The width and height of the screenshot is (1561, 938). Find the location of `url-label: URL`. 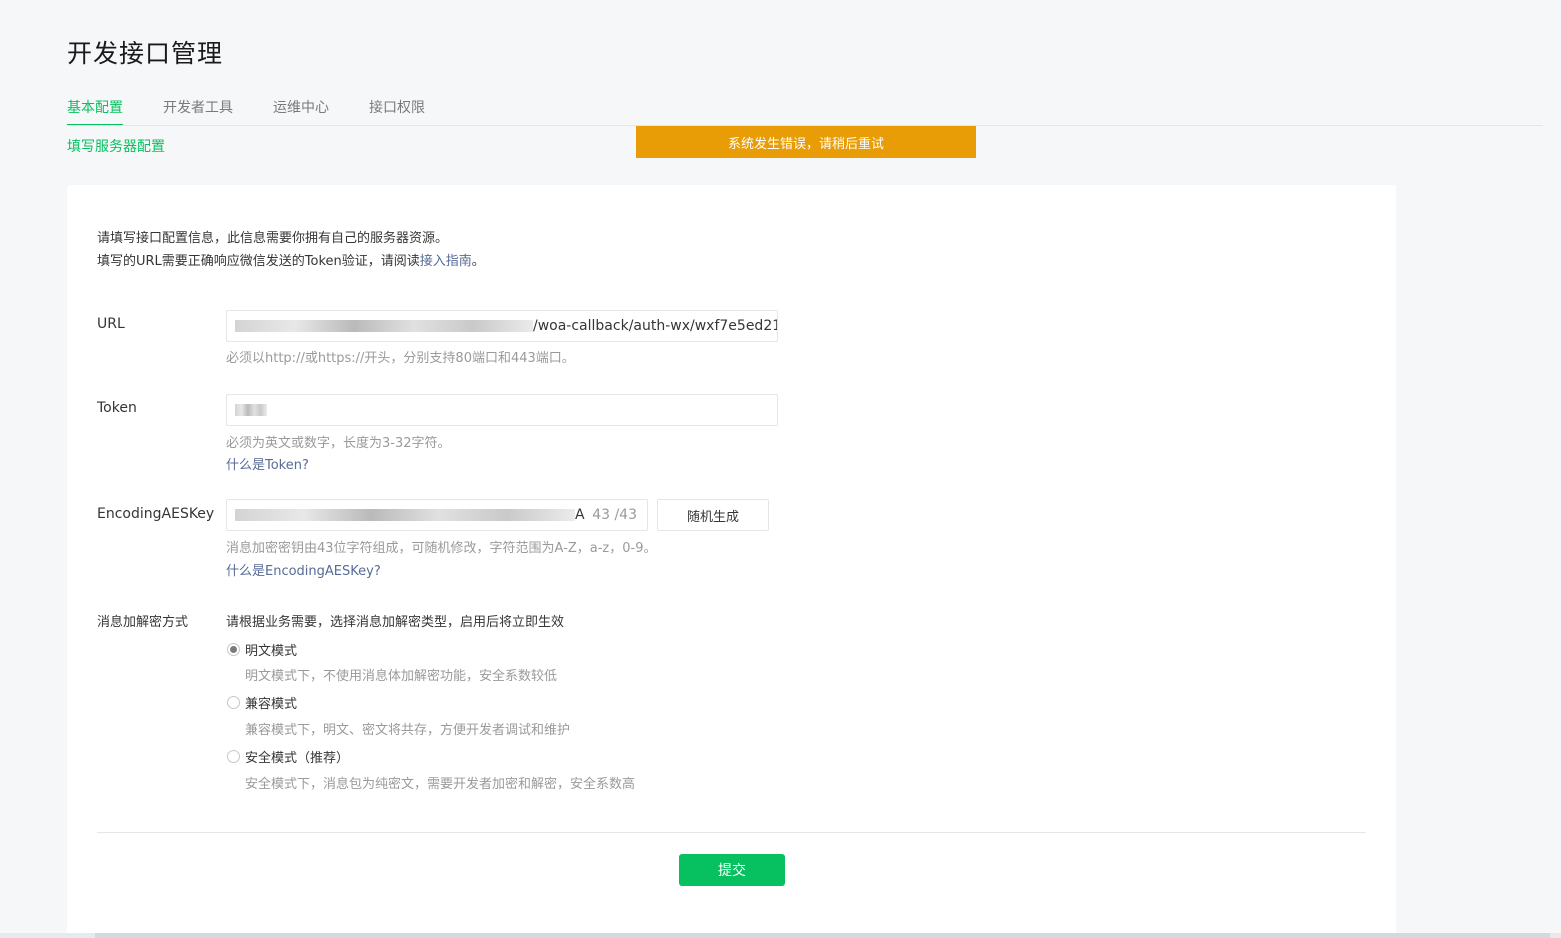

url-label: URL is located at coordinates (111, 324).